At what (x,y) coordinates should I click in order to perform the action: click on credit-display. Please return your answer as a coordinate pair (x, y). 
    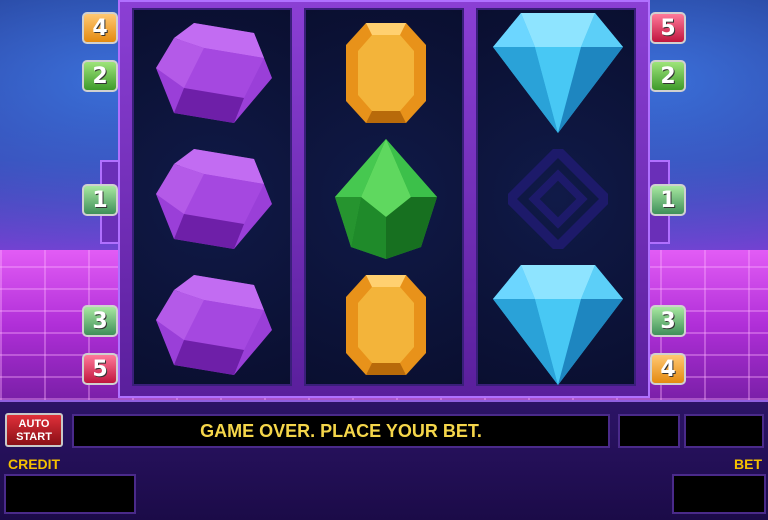
    Looking at the image, I should click on (70, 494).